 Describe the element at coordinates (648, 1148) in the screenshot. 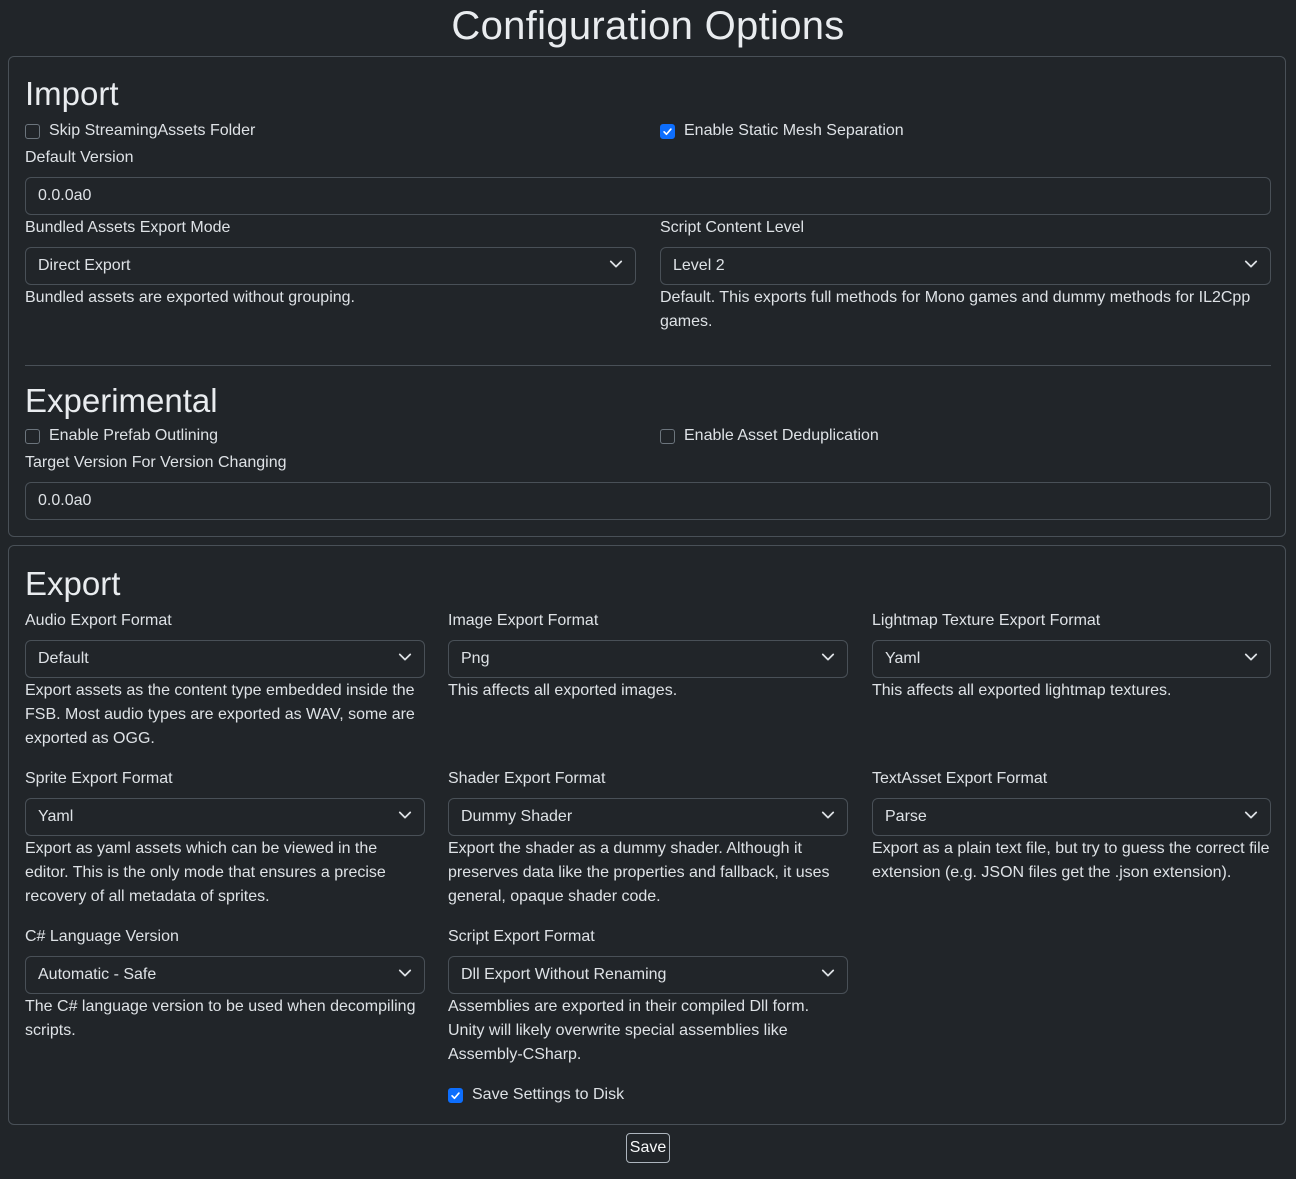

I see `save-button: Save` at that location.